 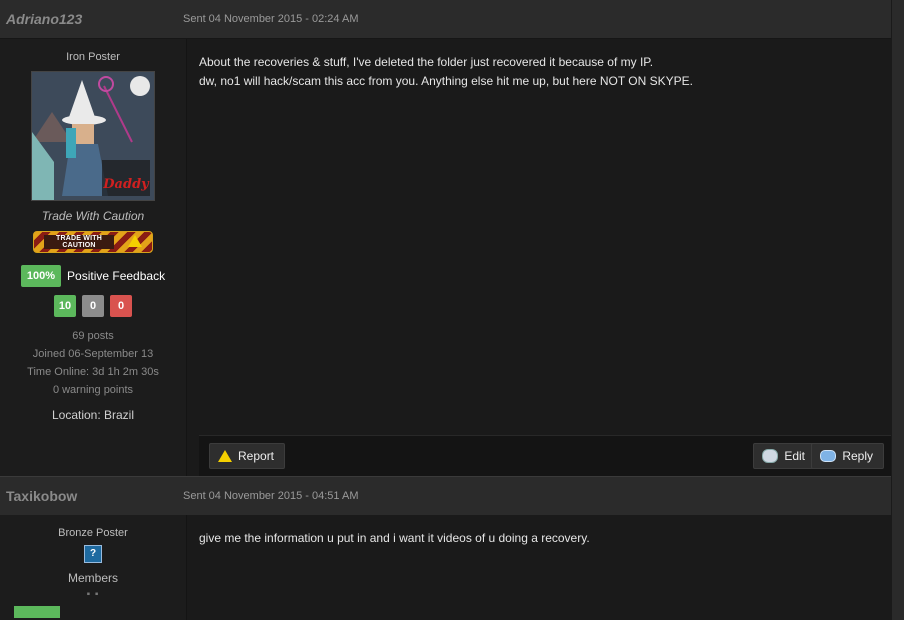 What do you see at coordinates (857, 456) in the screenshot?
I see `reply-label: Reply` at bounding box center [857, 456].